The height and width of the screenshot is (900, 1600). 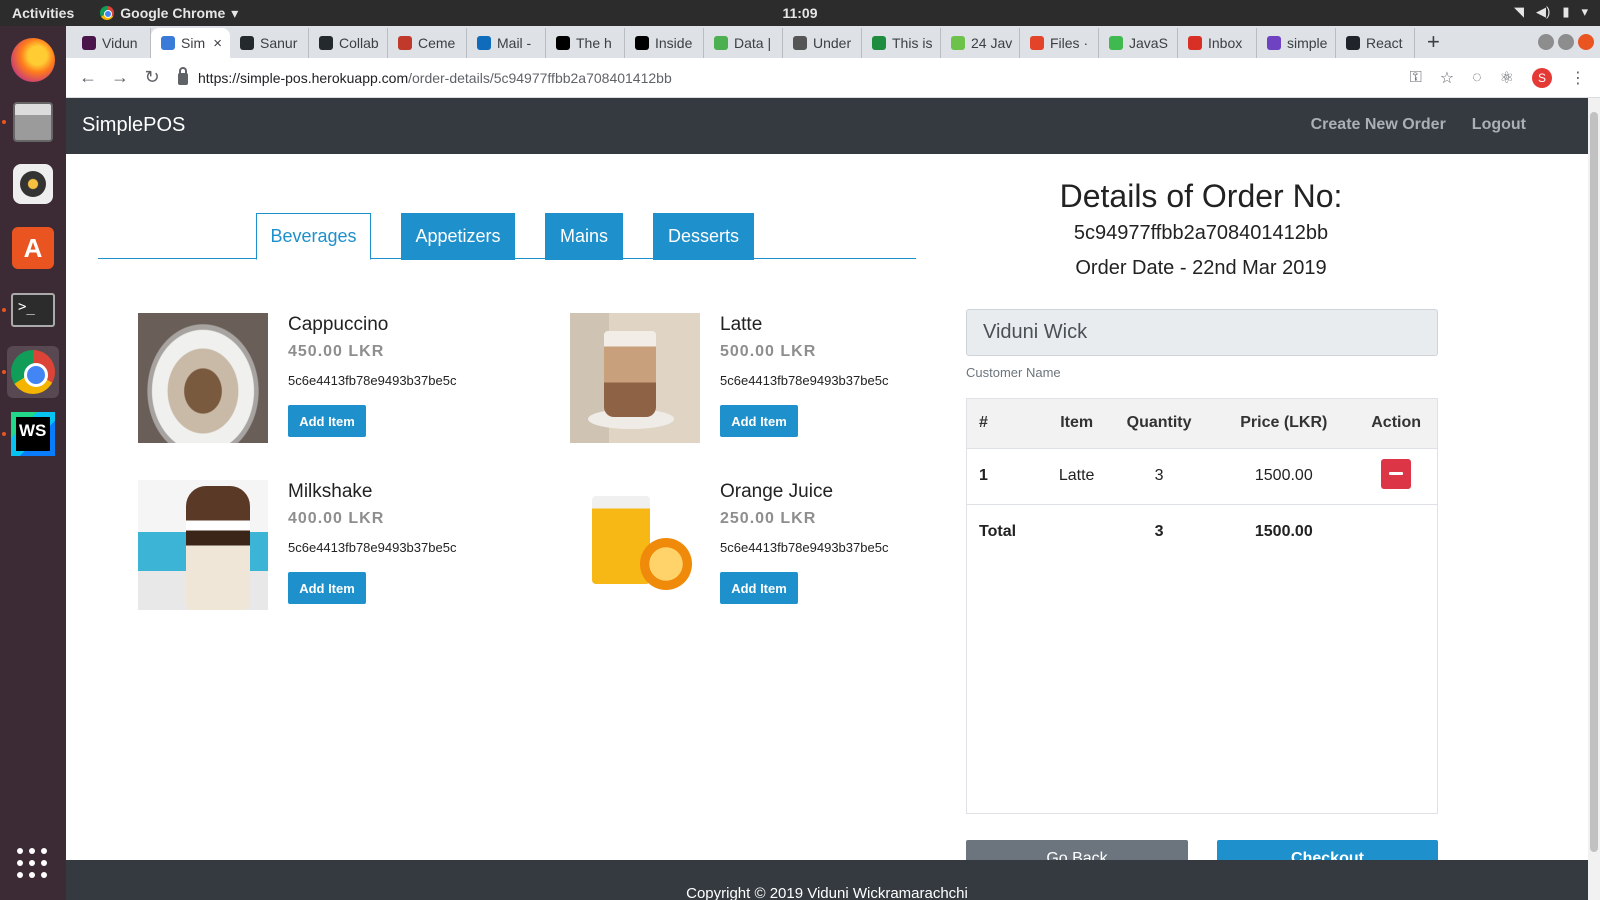 What do you see at coordinates (1013, 372) in the screenshot?
I see `customer-name-label: Customer Name` at bounding box center [1013, 372].